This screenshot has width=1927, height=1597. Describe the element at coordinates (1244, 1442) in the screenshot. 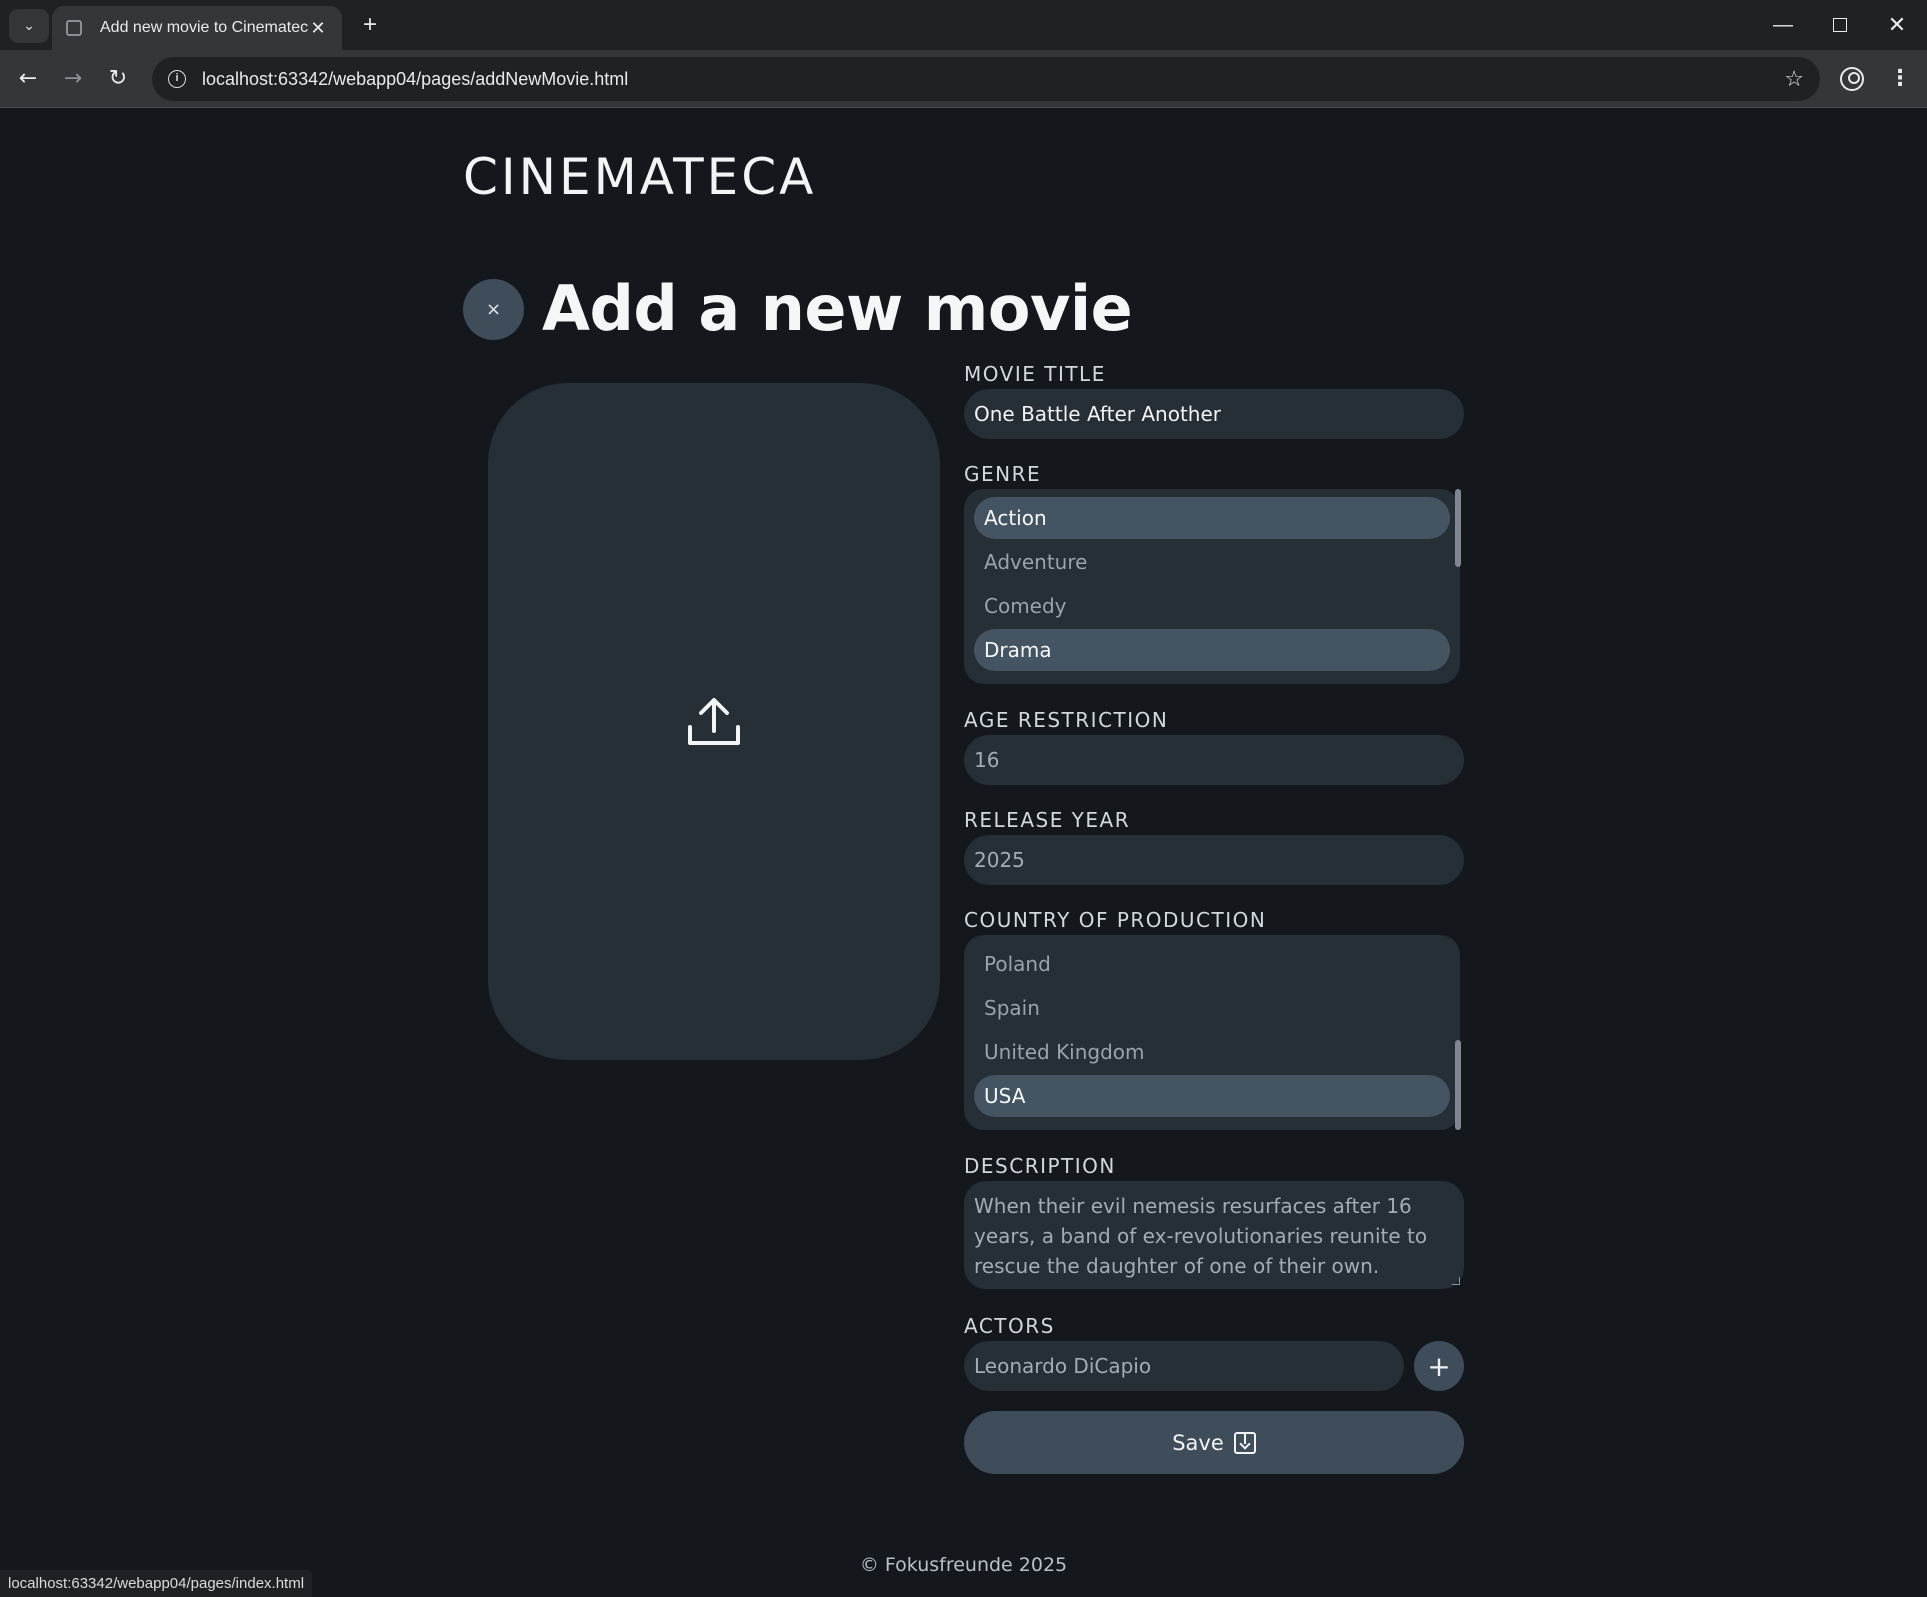

I see `save-icon` at that location.